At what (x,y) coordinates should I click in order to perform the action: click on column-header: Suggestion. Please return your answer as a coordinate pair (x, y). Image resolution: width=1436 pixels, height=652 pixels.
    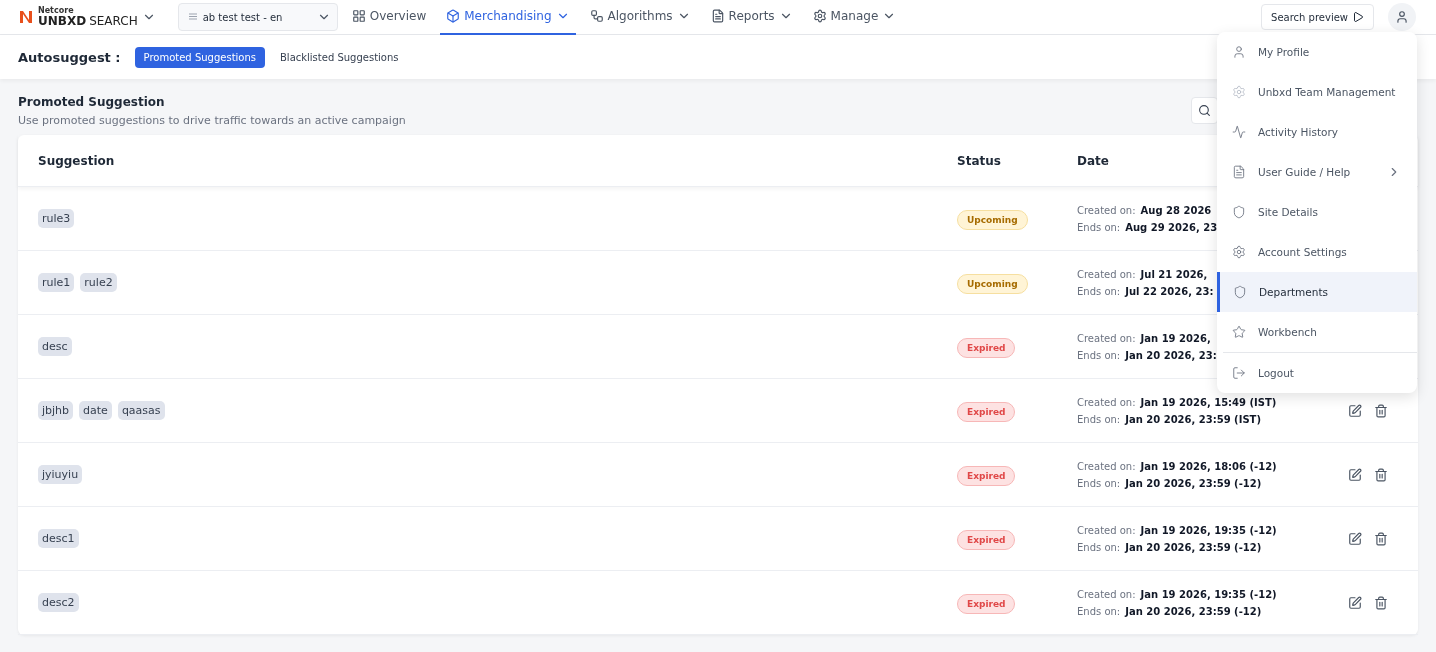
    Looking at the image, I should click on (77, 160).